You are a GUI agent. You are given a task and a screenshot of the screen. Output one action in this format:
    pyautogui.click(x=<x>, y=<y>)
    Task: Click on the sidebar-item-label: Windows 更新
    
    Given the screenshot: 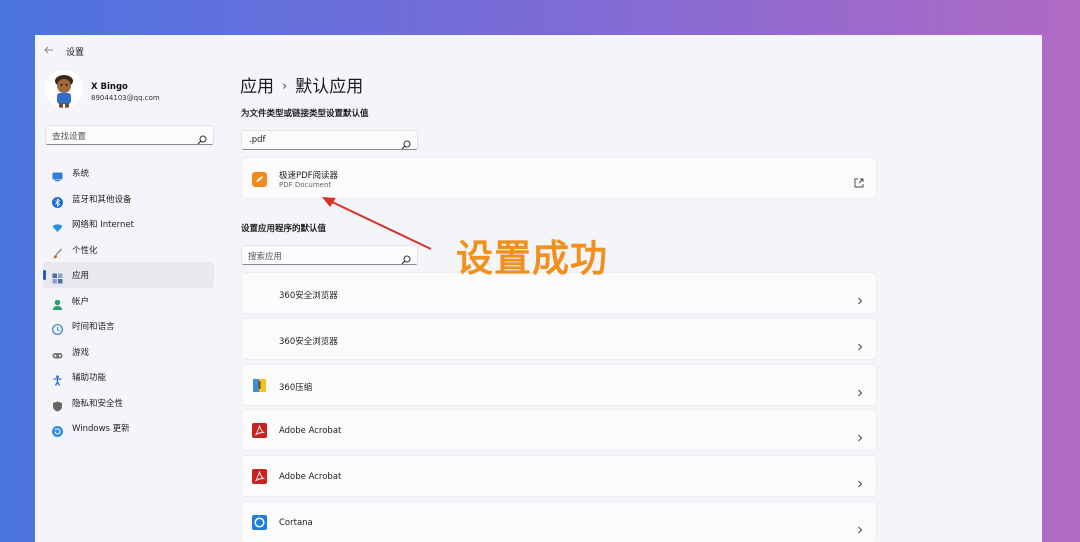 What is the action you would take?
    pyautogui.click(x=101, y=429)
    